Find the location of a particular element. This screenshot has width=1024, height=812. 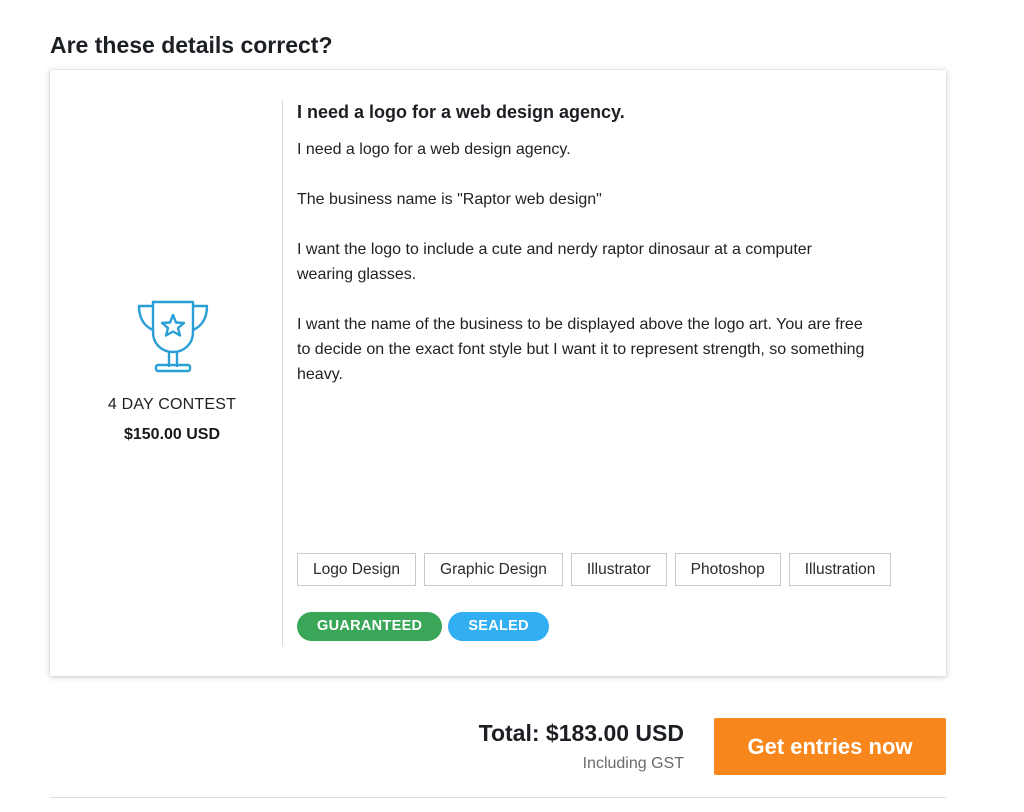

skill-tag-logo-design: Logo Design is located at coordinates (357, 569).